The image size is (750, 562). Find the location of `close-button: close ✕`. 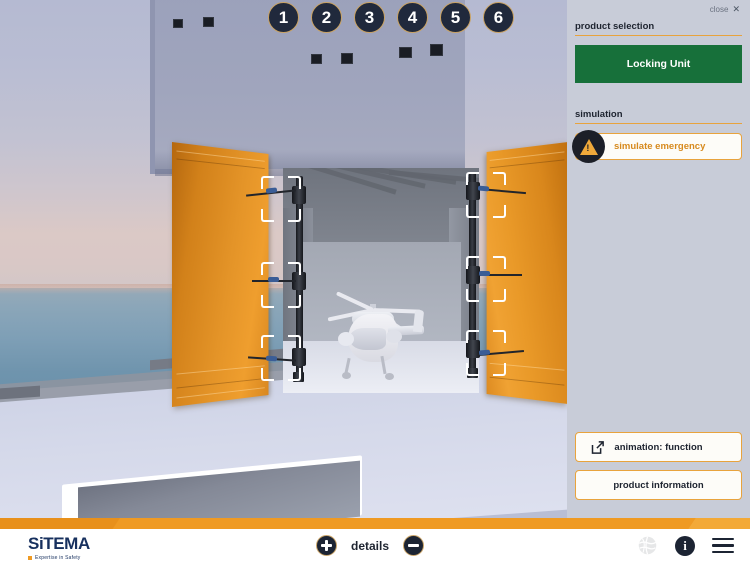

close-button: close ✕ is located at coordinates (658, 9).